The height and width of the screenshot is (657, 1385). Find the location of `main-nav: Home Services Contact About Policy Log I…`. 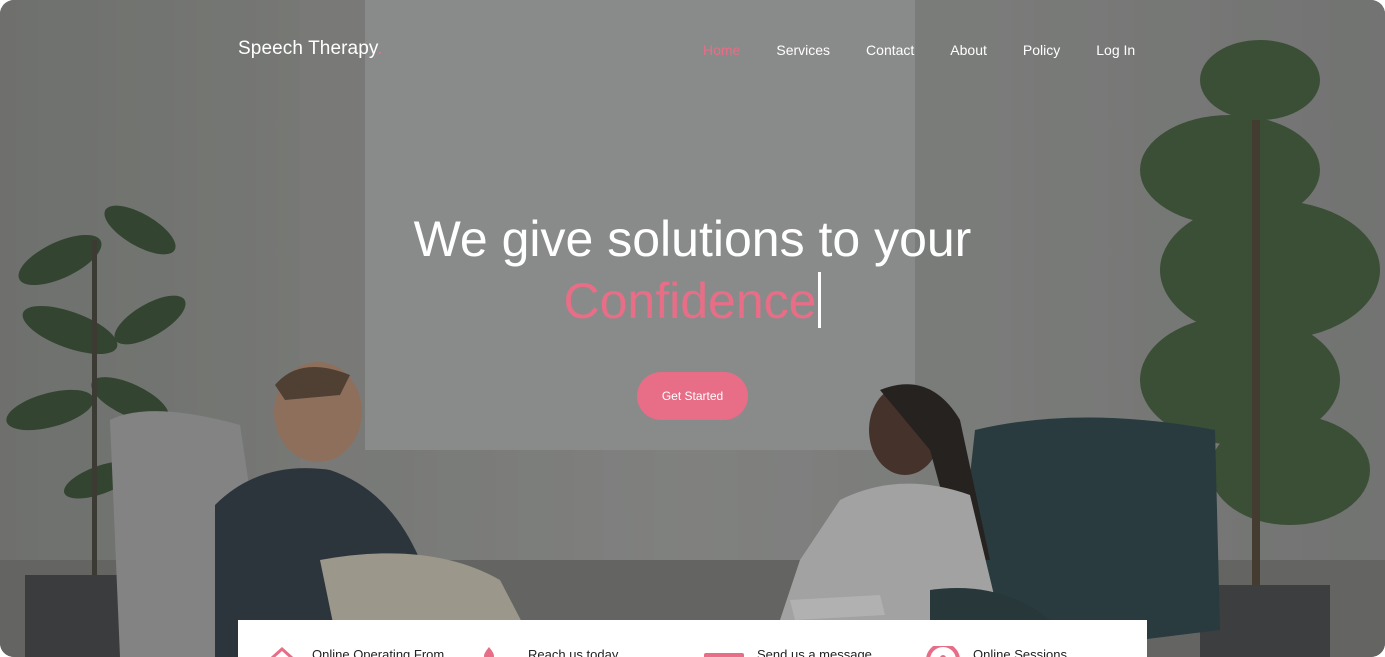

main-nav: Home Services Contact About Policy Log I… is located at coordinates (919, 50).